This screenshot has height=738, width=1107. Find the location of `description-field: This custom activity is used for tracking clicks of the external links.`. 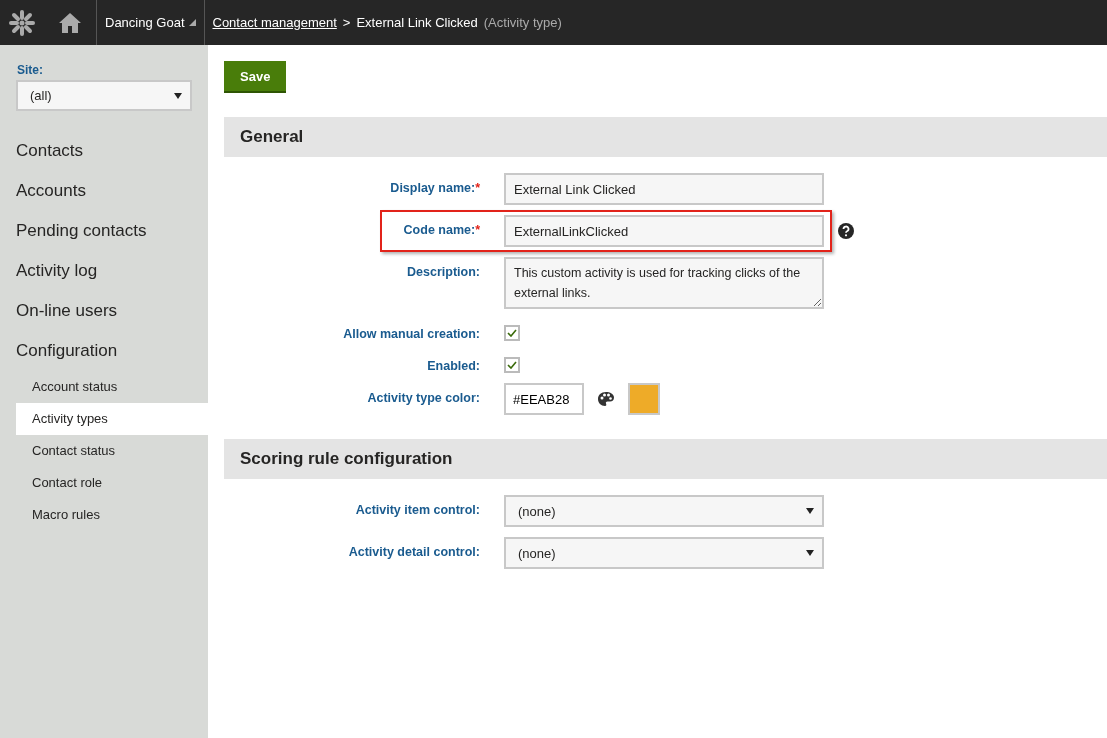

description-field: This custom activity is used for tracking clicks of the external links. is located at coordinates (664, 283).